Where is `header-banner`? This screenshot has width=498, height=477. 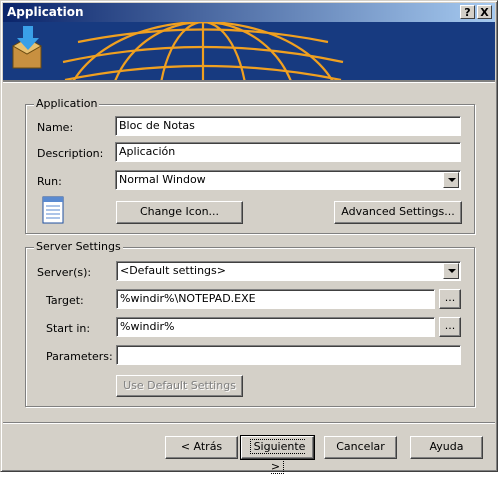 header-banner is located at coordinates (249, 51).